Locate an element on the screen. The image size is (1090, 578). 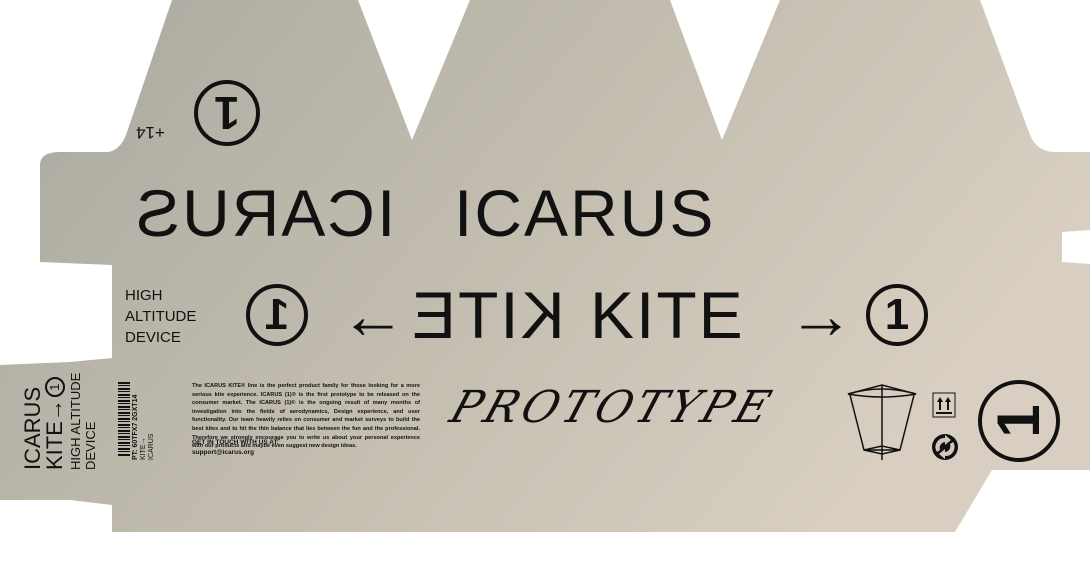
contact-email: support@icarus.org is located at coordinates (223, 453).